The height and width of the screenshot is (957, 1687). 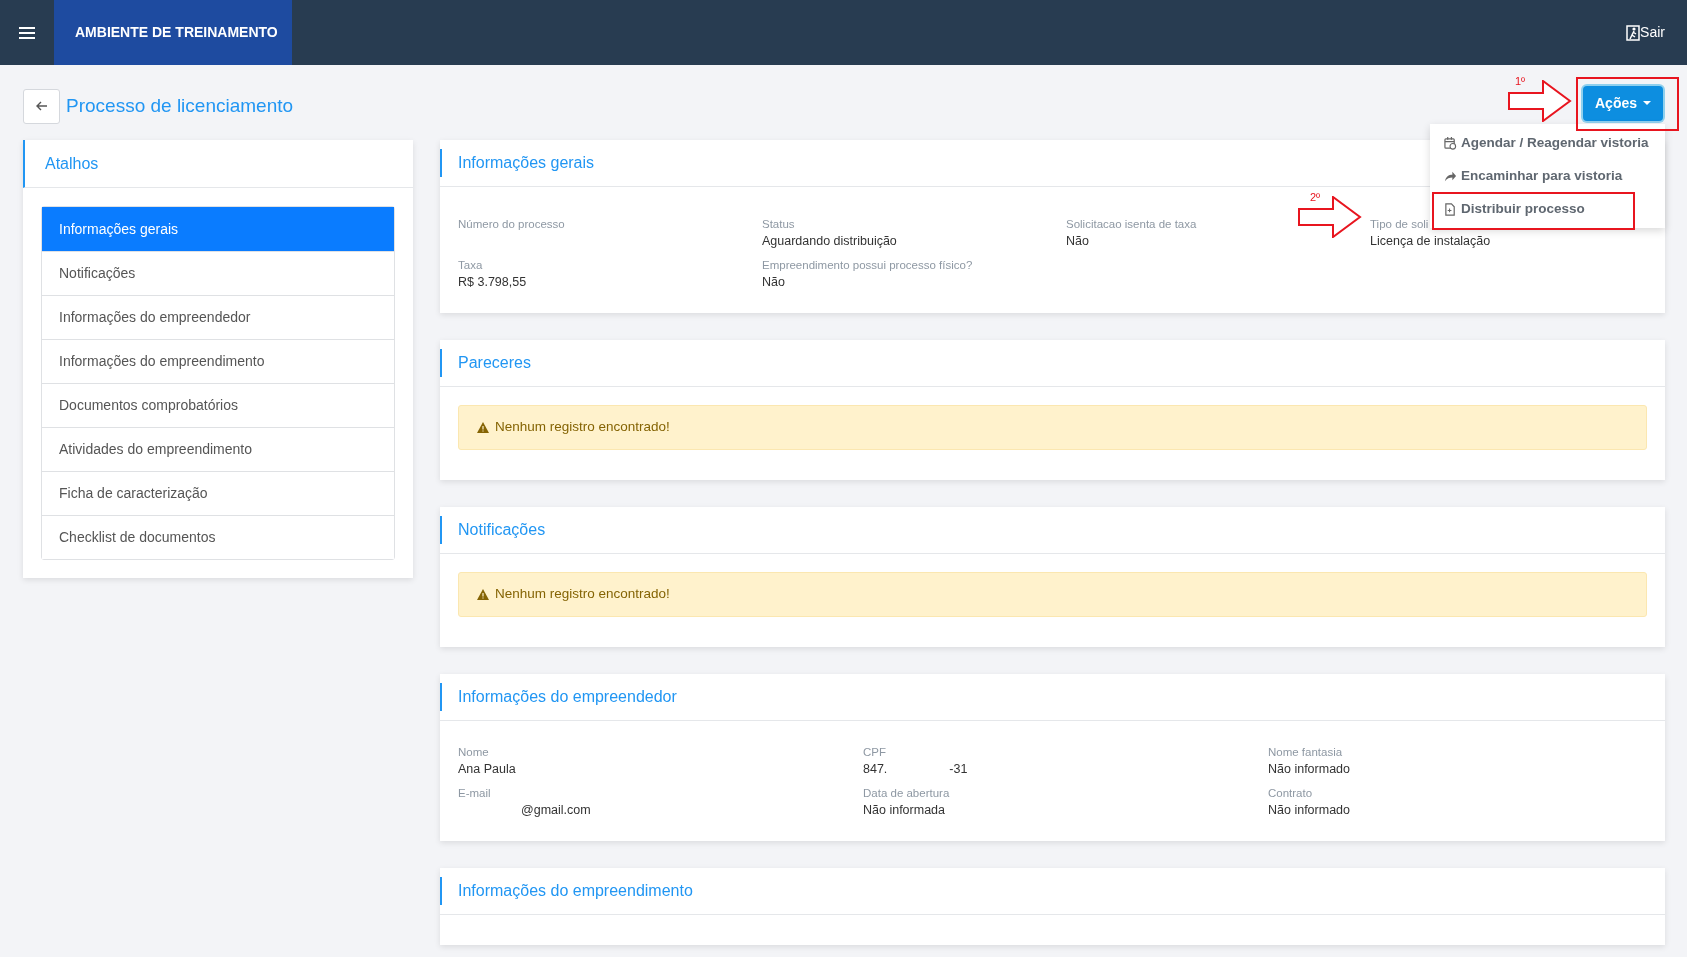 What do you see at coordinates (566, 891) in the screenshot?
I see `section-title: Informações do empreendimento` at bounding box center [566, 891].